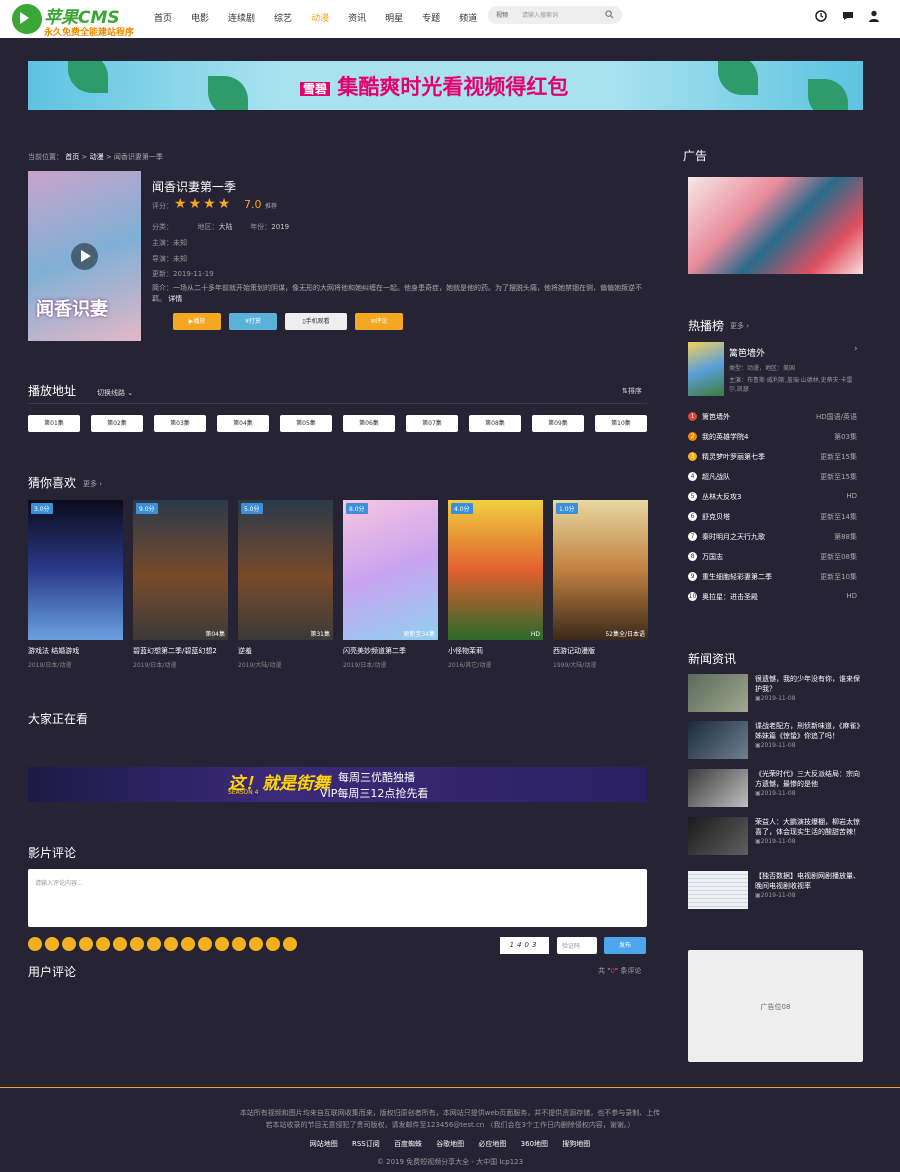  I want to click on video-card: 8.0分 更新至34集 闪亮美妙频道第二季 2019/日本/动漫, so click(390, 584).